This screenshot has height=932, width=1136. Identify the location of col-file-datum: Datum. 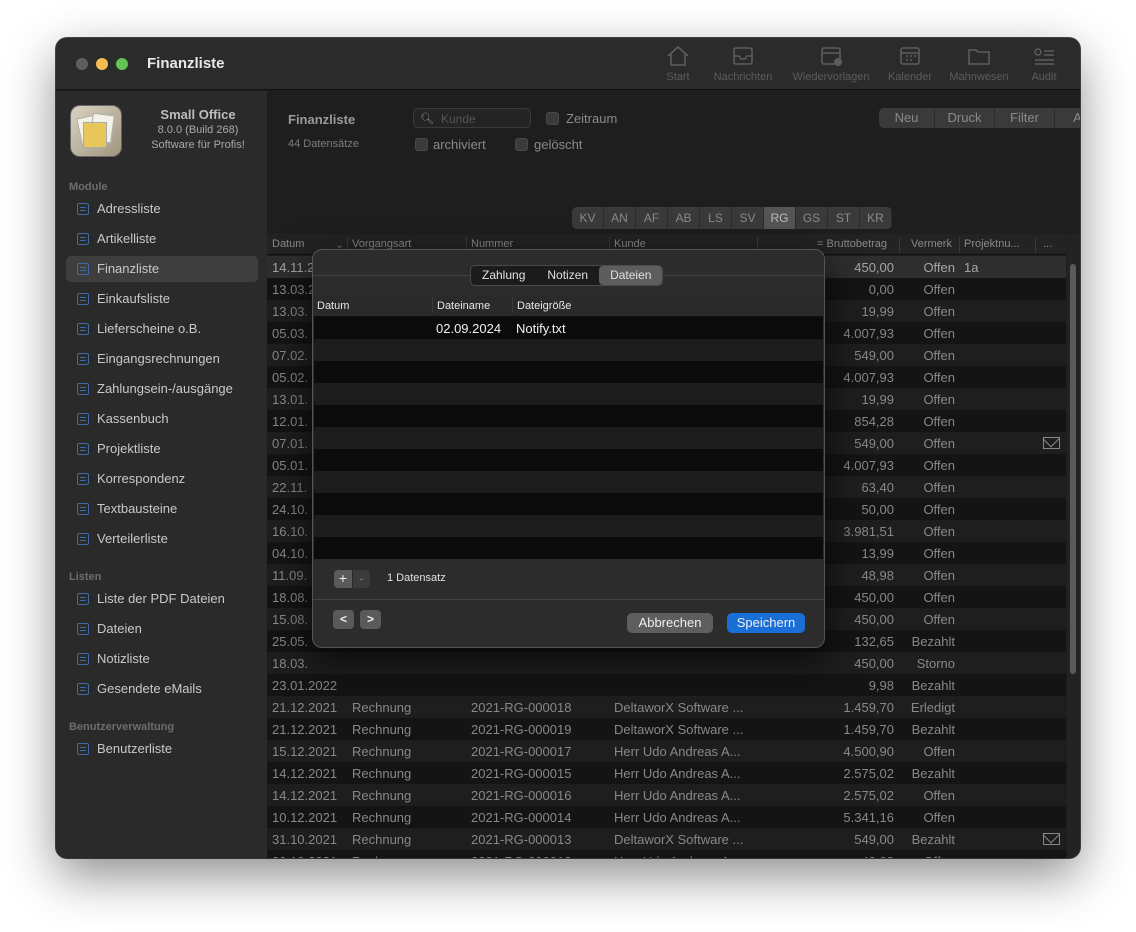
(333, 306).